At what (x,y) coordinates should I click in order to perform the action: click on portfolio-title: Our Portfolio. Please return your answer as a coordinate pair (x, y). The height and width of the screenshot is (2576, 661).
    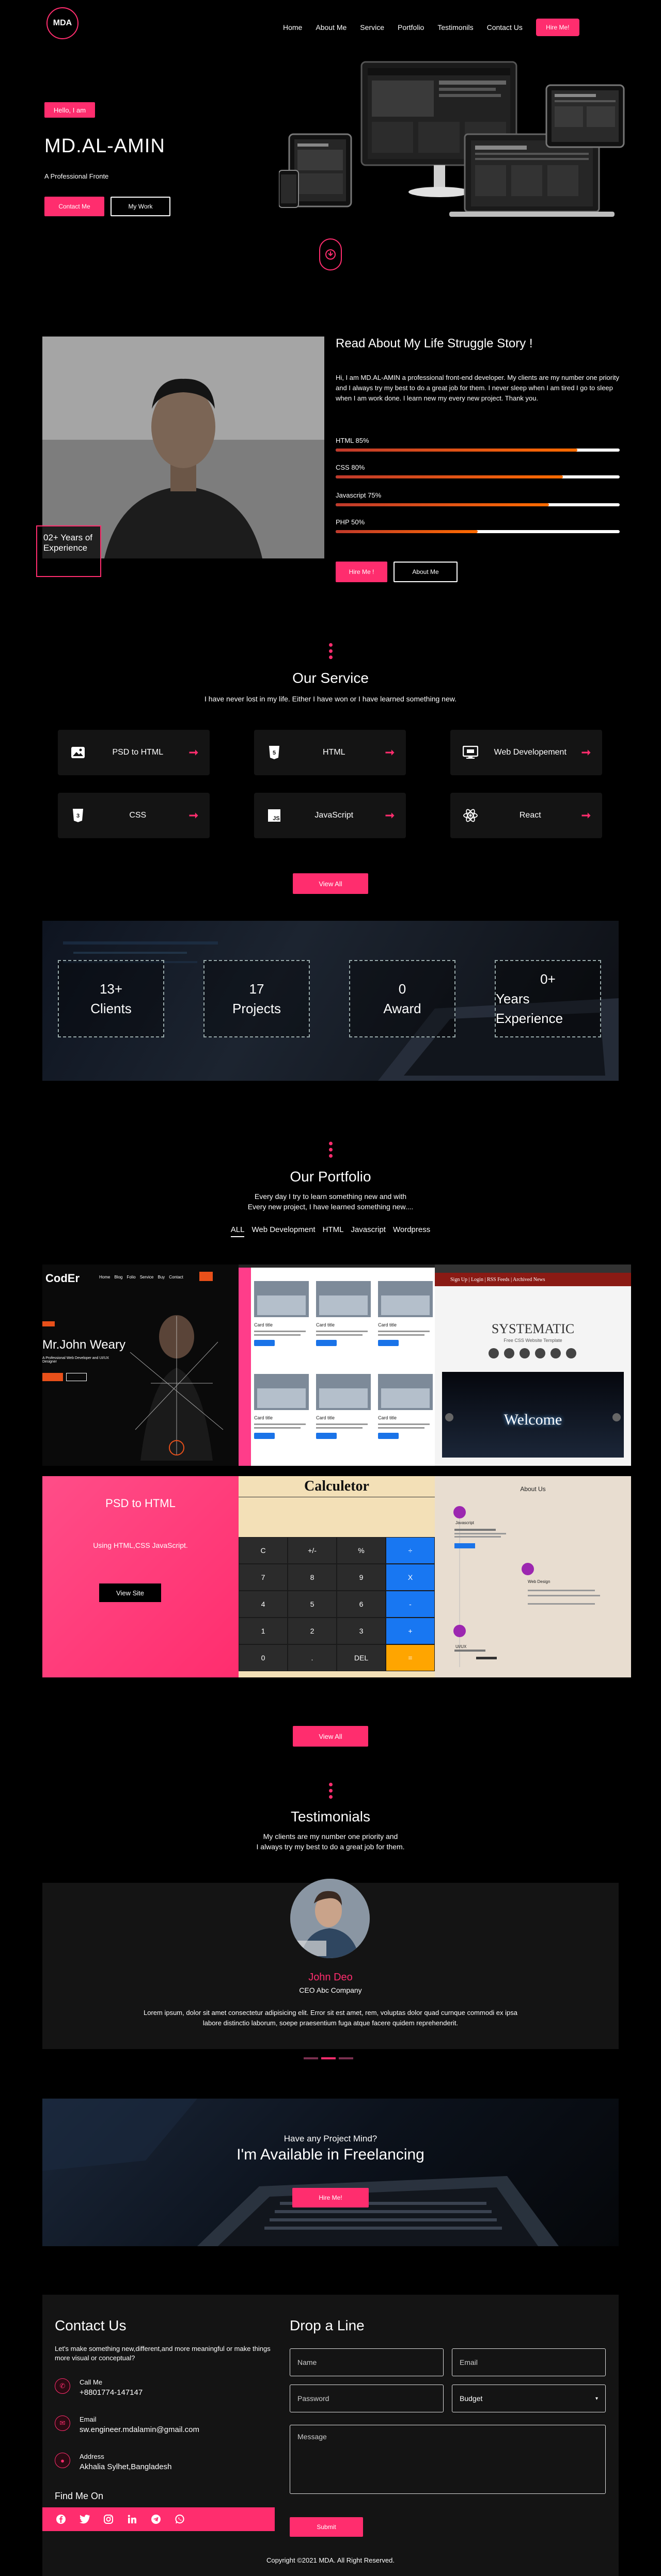
    Looking at the image, I should click on (330, 1177).